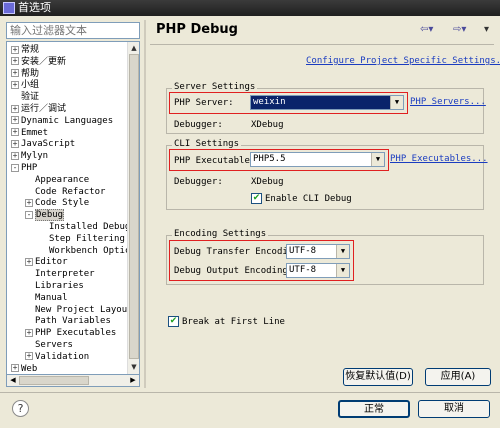 Image resolution: width=500 pixels, height=428 pixels. I want to click on tree-item: New Project Layout, so click(76, 310).